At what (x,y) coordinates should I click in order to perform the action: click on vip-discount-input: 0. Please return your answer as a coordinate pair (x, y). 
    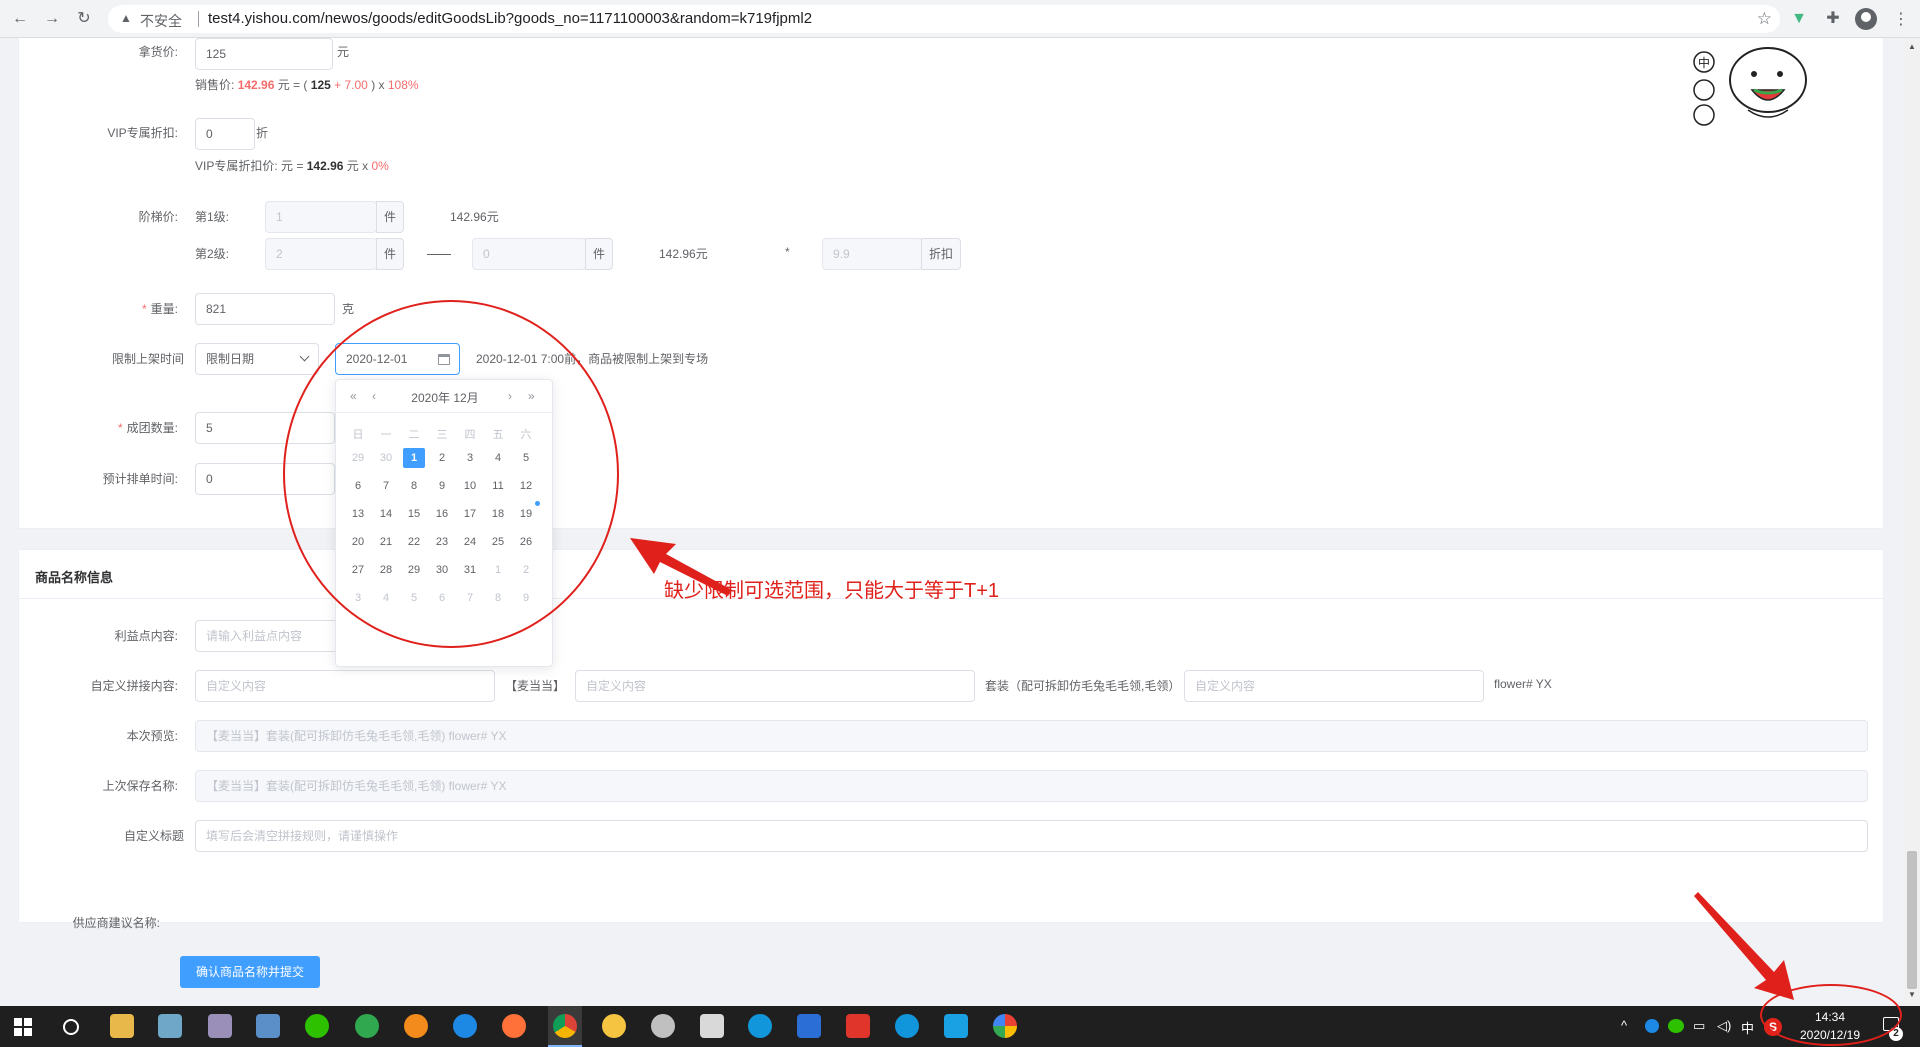
    Looking at the image, I should click on (225, 134).